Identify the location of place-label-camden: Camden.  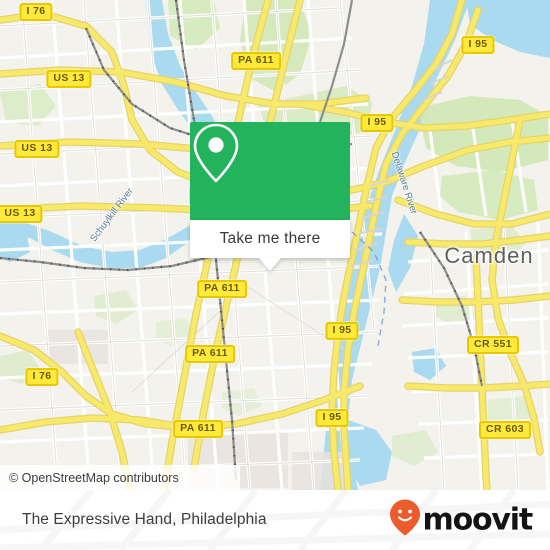
(489, 255).